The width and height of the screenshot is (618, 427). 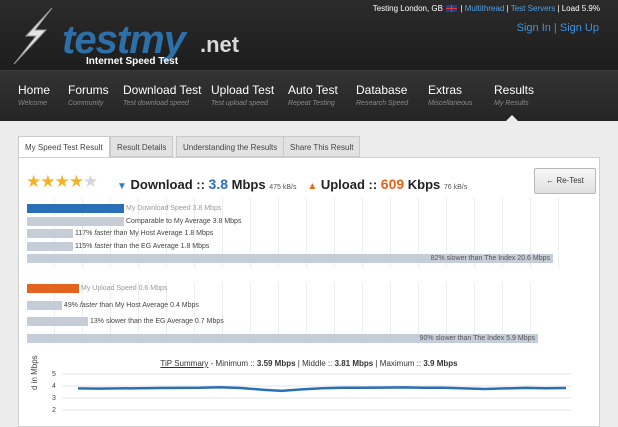 What do you see at coordinates (243, 90) in the screenshot?
I see `nav-label: Upload Test` at bounding box center [243, 90].